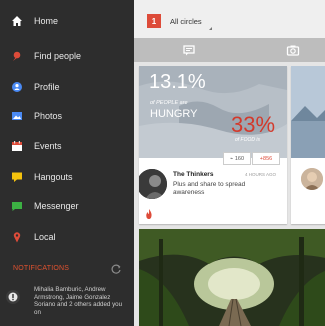  What do you see at coordinates (261, 174) in the screenshot?
I see `post-timestamp: 4 HOURS AGO` at bounding box center [261, 174].